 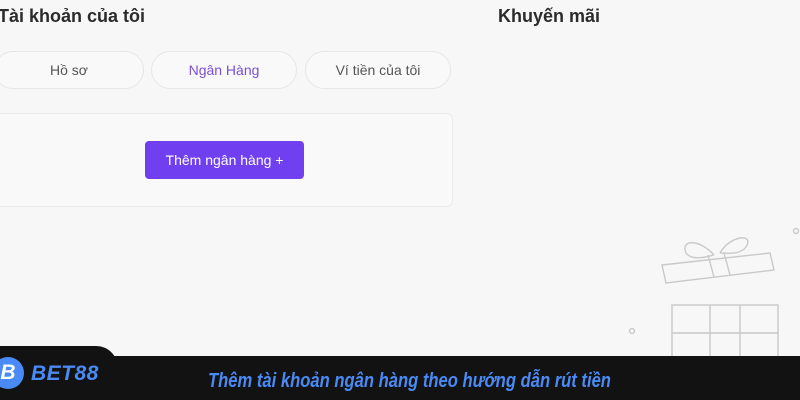 I want to click on my-account-title: Tài khoản của tôi, so click(x=73, y=16).